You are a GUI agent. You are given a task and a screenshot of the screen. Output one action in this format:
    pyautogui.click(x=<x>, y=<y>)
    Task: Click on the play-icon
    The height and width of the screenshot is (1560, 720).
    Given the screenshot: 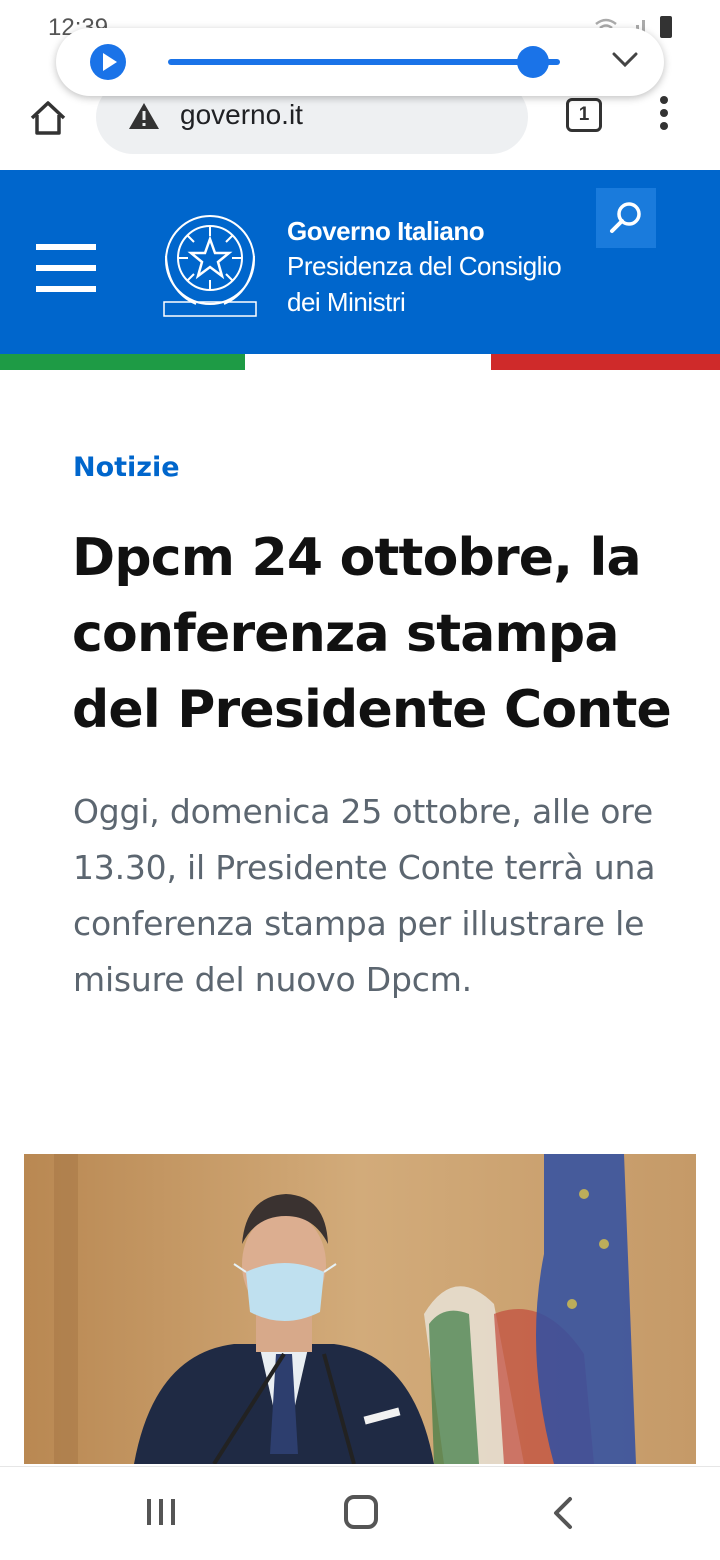 What is the action you would take?
    pyautogui.click(x=108, y=62)
    